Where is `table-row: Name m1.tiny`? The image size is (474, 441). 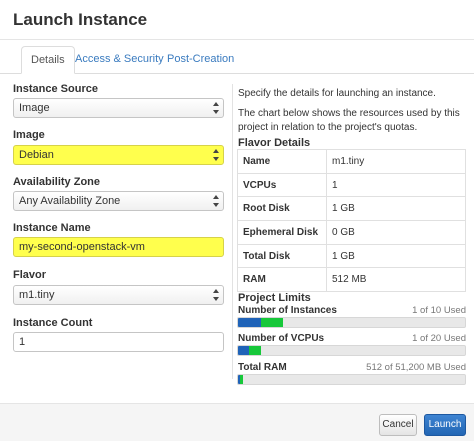 table-row: Name m1.tiny is located at coordinates (351, 161).